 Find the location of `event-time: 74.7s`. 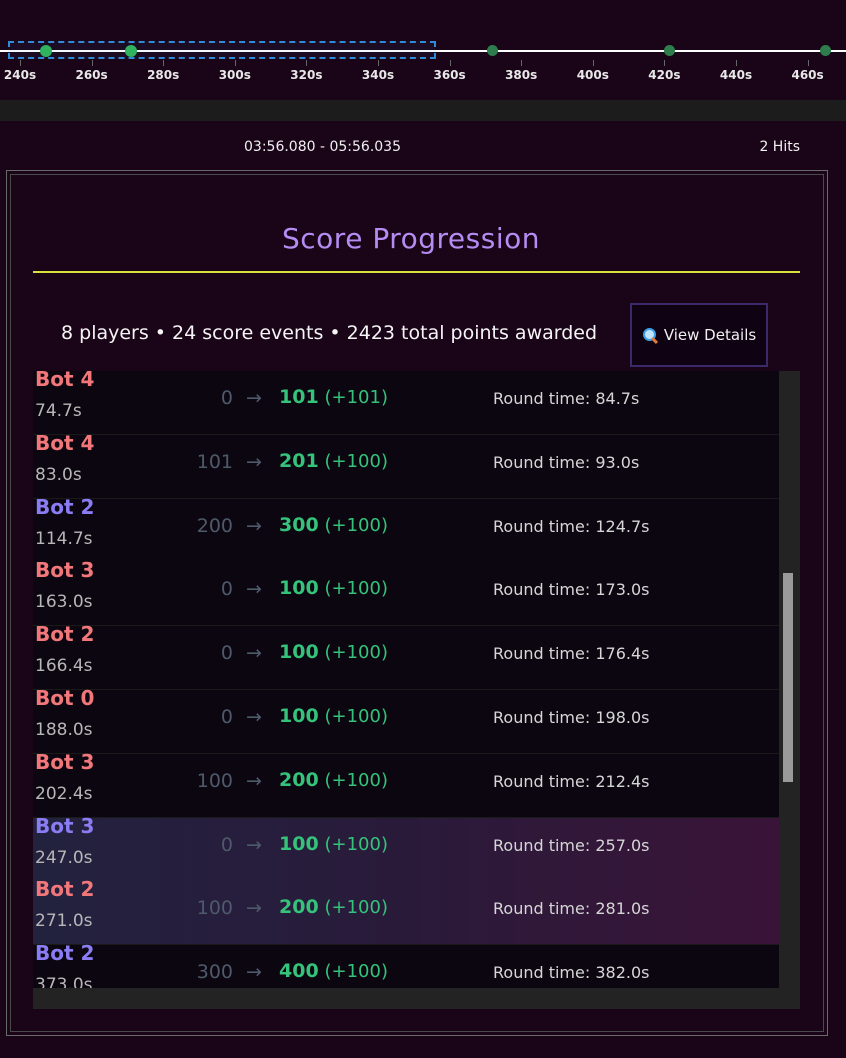

event-time: 74.7s is located at coordinates (58, 411).